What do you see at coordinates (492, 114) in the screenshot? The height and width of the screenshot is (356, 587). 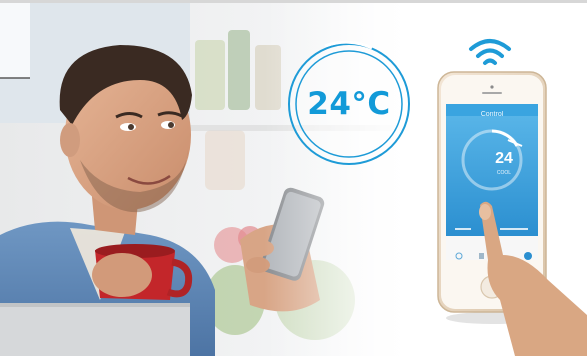 I see `phone-screen-title: Control` at bounding box center [492, 114].